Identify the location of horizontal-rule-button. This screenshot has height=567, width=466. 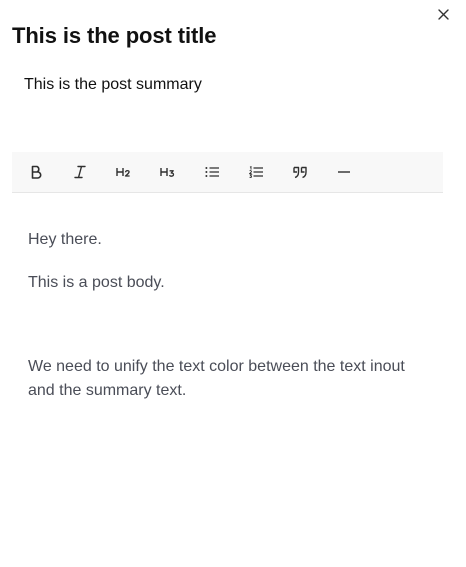
(344, 172).